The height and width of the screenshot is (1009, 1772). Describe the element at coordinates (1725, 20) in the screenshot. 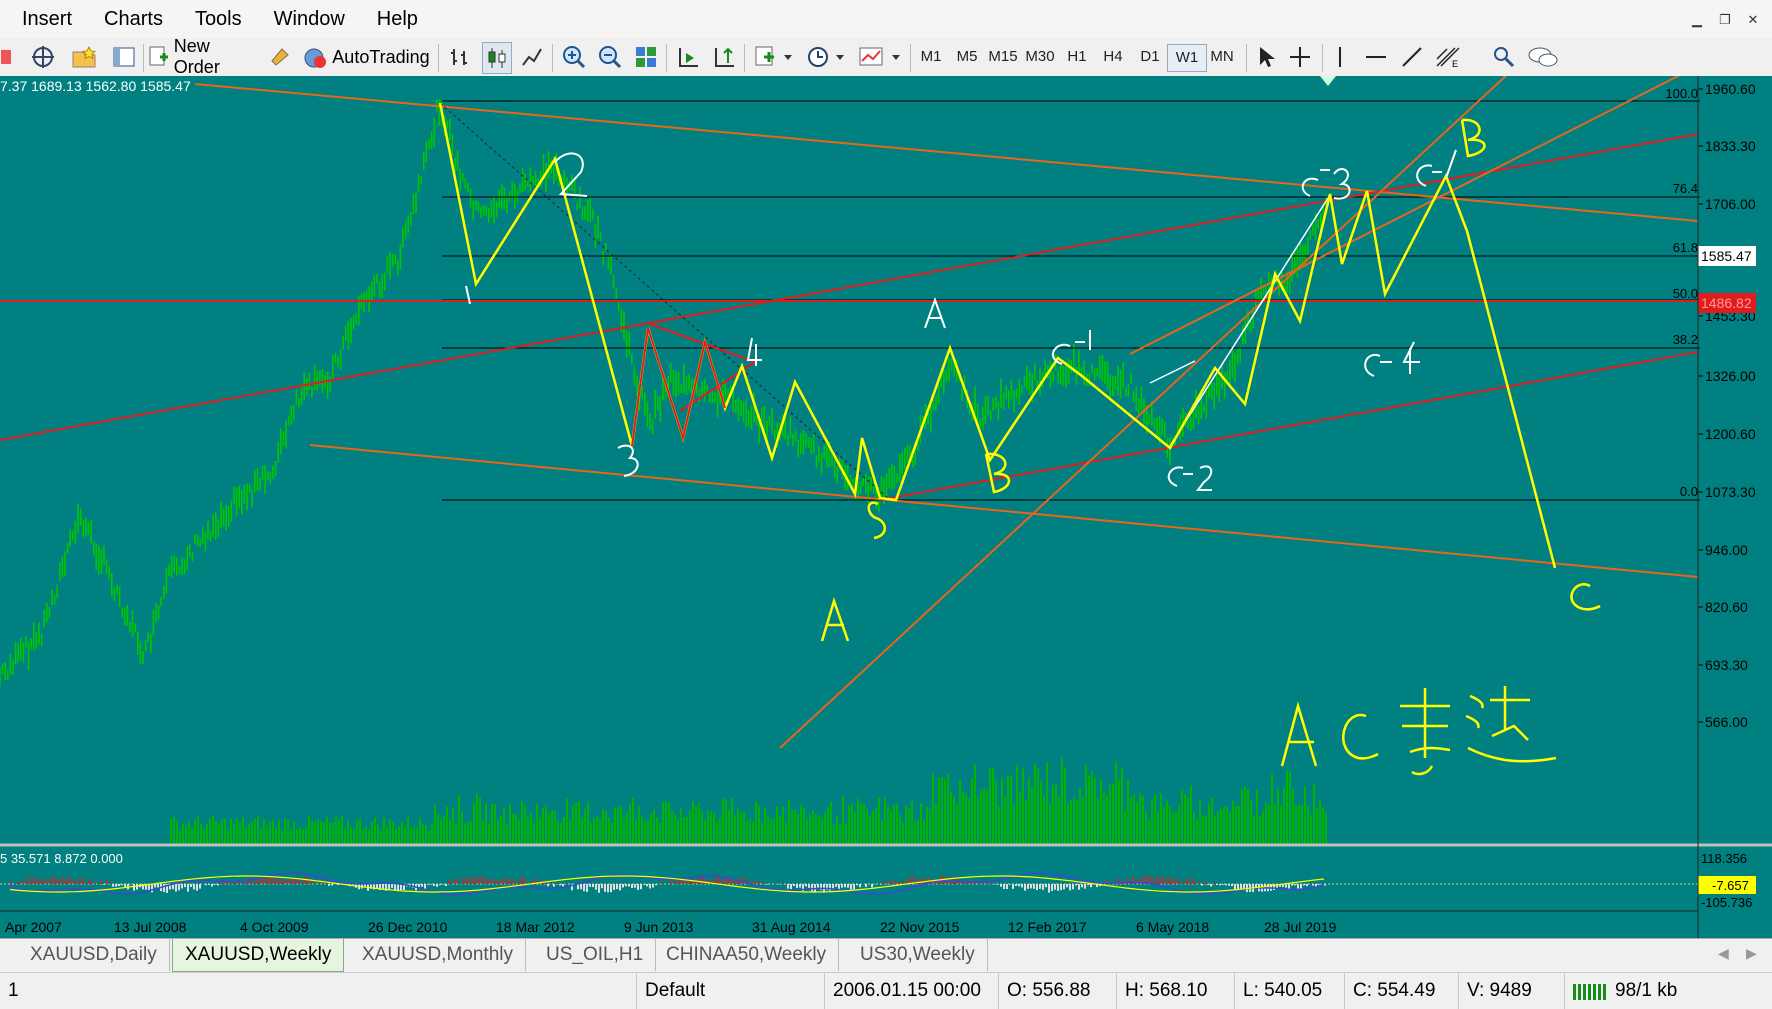

I see `restore-icon: ❐` at that location.